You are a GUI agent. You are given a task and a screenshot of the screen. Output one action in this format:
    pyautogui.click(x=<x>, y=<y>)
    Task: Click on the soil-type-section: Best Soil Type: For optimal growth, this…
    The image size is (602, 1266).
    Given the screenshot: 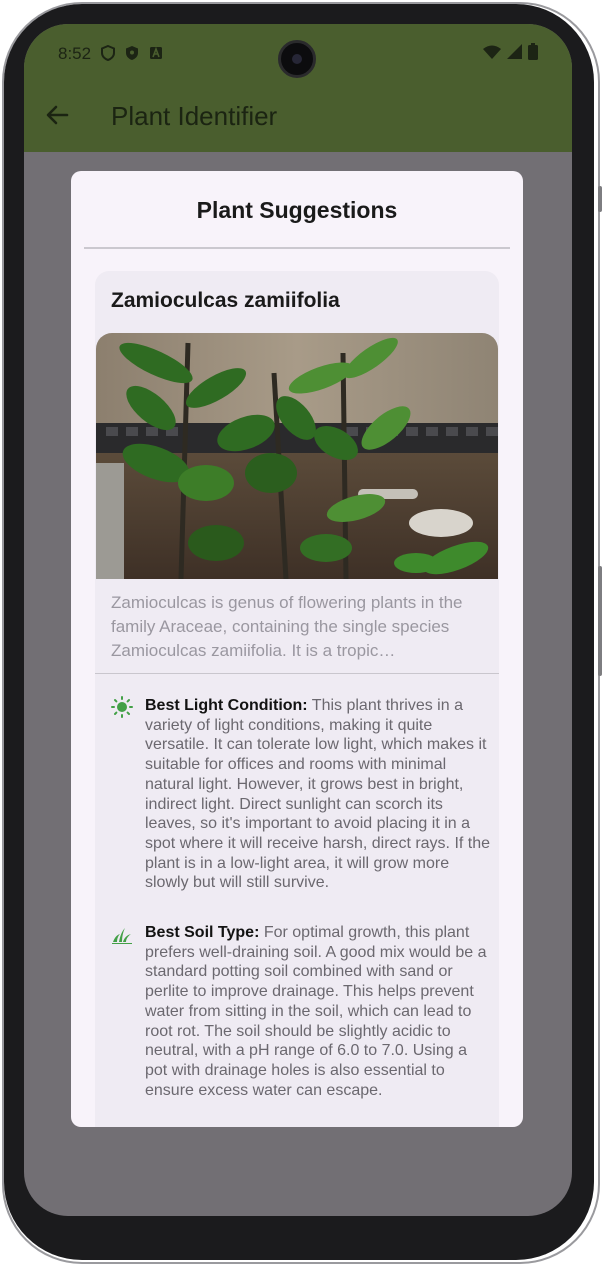 What is the action you would take?
    pyautogui.click(x=301, y=1011)
    